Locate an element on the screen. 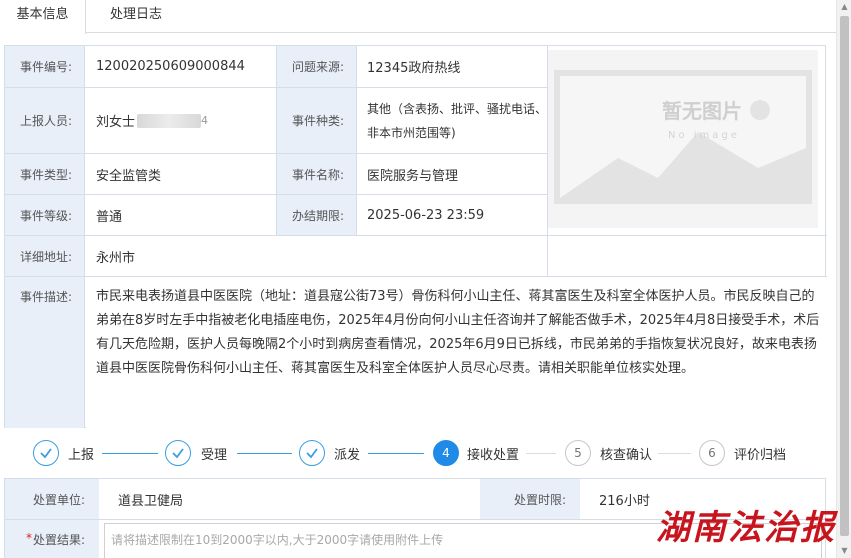 The height and width of the screenshot is (558, 851). vertical-scrollbar: ▲ ▼ is located at coordinates (843, 279).